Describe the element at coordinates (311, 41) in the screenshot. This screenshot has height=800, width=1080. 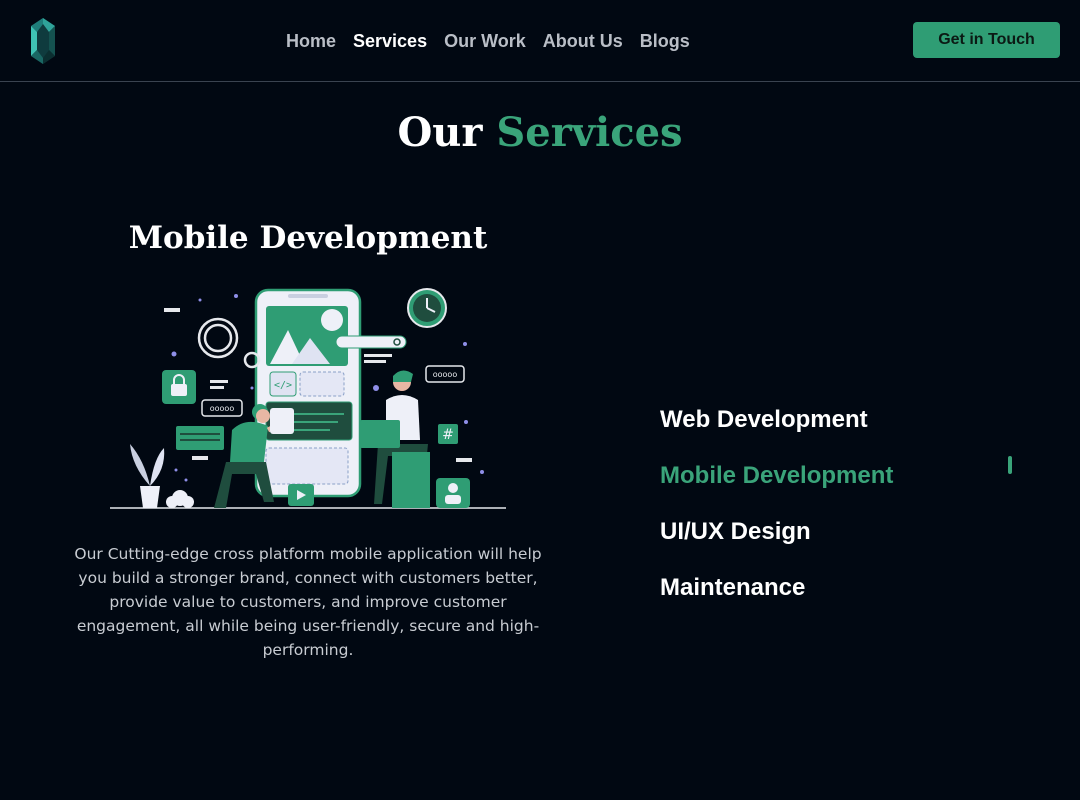
I see `nav-home: Home` at that location.